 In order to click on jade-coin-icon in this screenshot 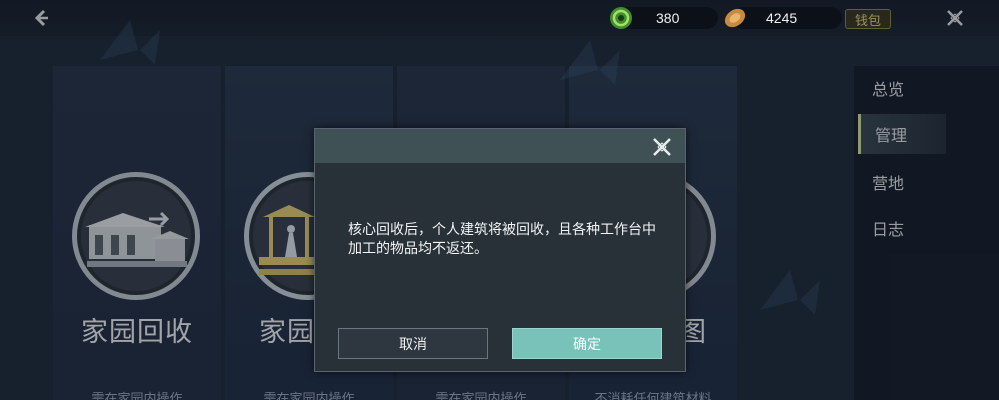, I will do `click(621, 18)`.